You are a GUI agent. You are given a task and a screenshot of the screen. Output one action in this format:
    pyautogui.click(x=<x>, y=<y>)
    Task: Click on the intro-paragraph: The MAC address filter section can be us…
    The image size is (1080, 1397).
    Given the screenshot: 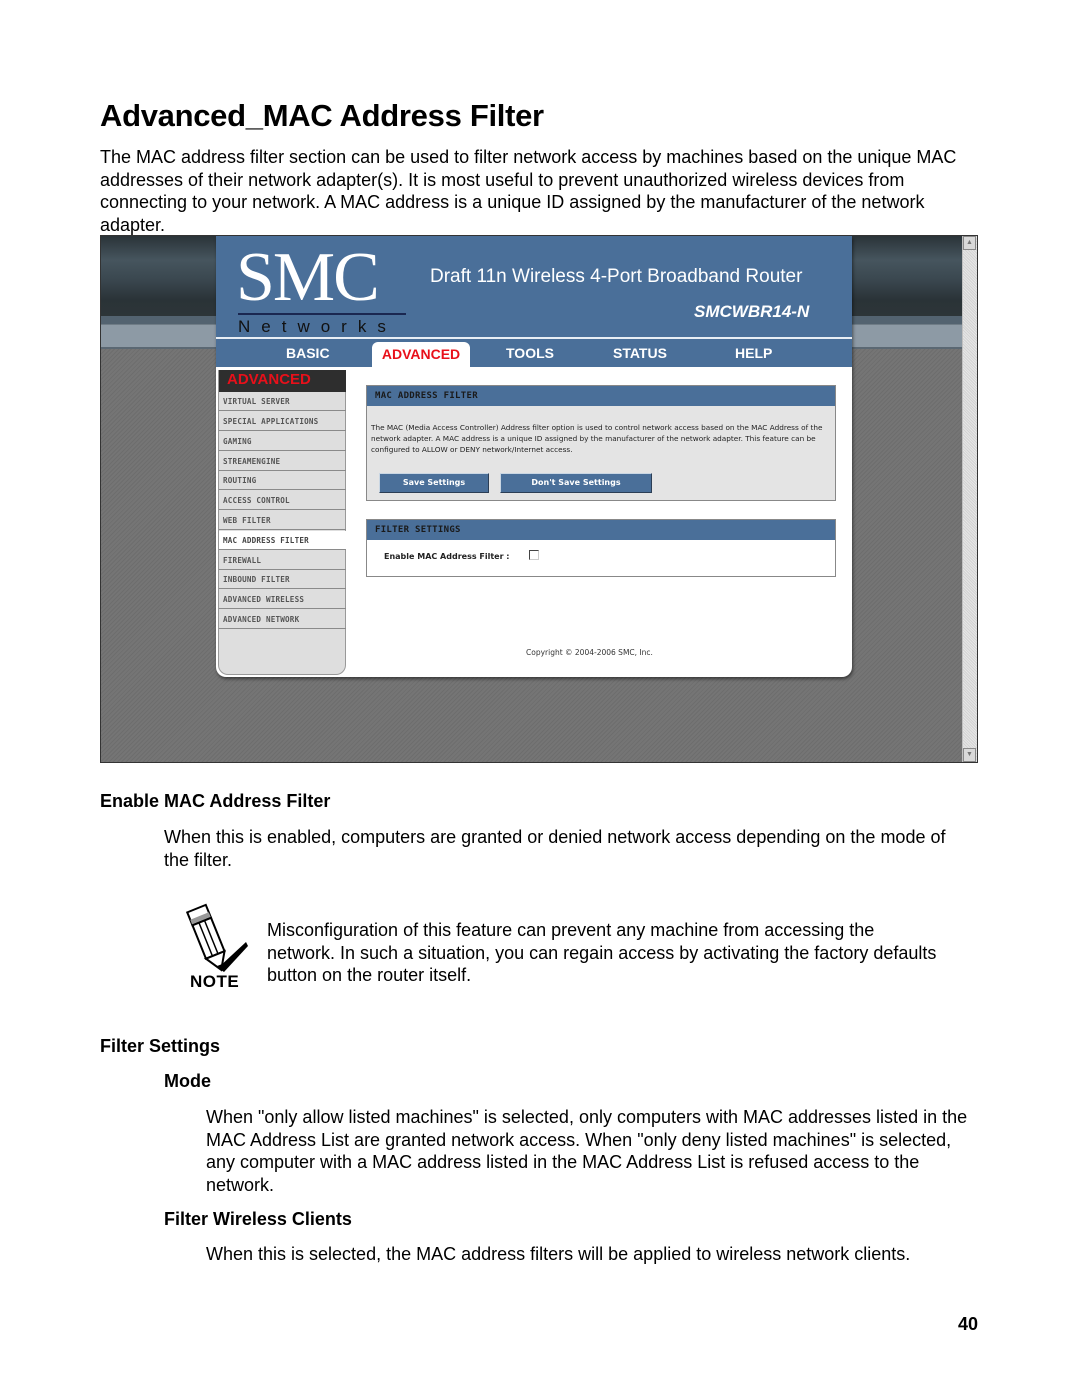 What is the action you would take?
    pyautogui.click(x=528, y=191)
    